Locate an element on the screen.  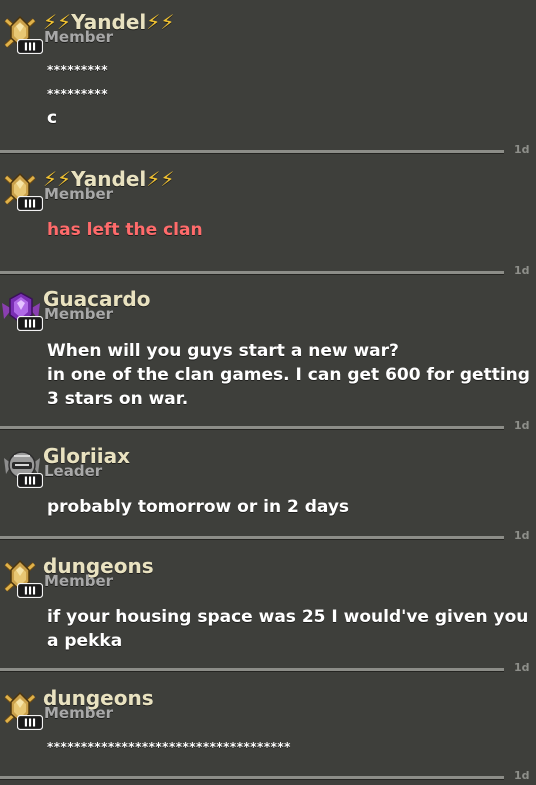
message-line: a pekka is located at coordinates (85, 641).